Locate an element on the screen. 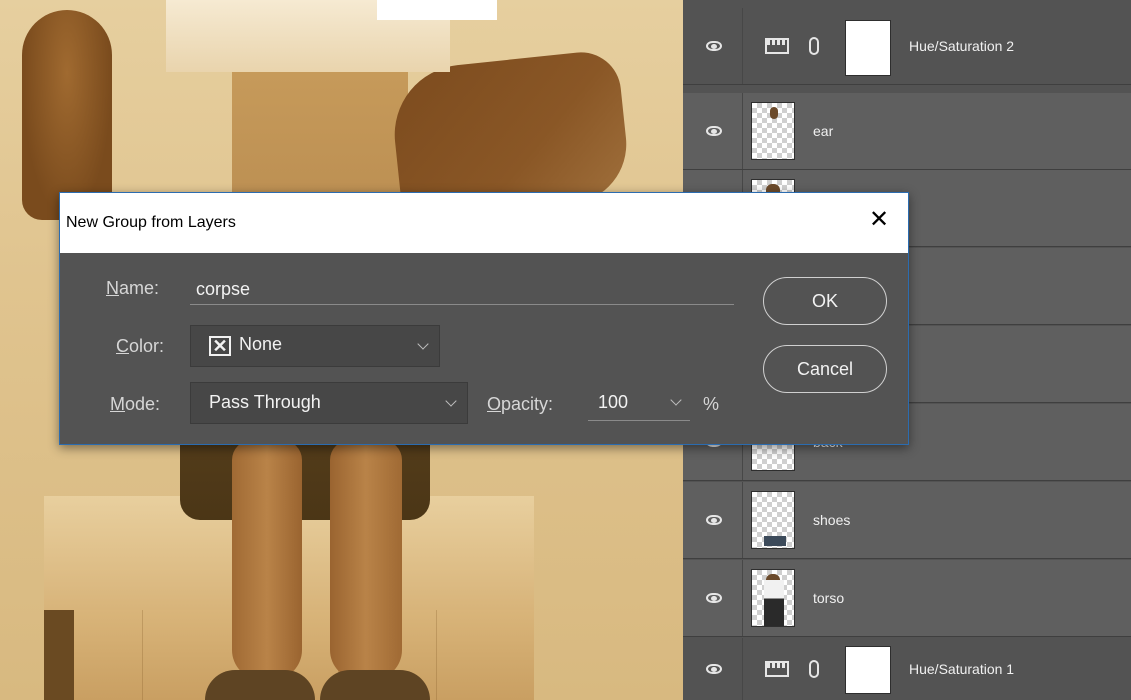 This screenshot has height=700, width=1131. layer-row: Hue/Saturation 2 is located at coordinates (907, 46).